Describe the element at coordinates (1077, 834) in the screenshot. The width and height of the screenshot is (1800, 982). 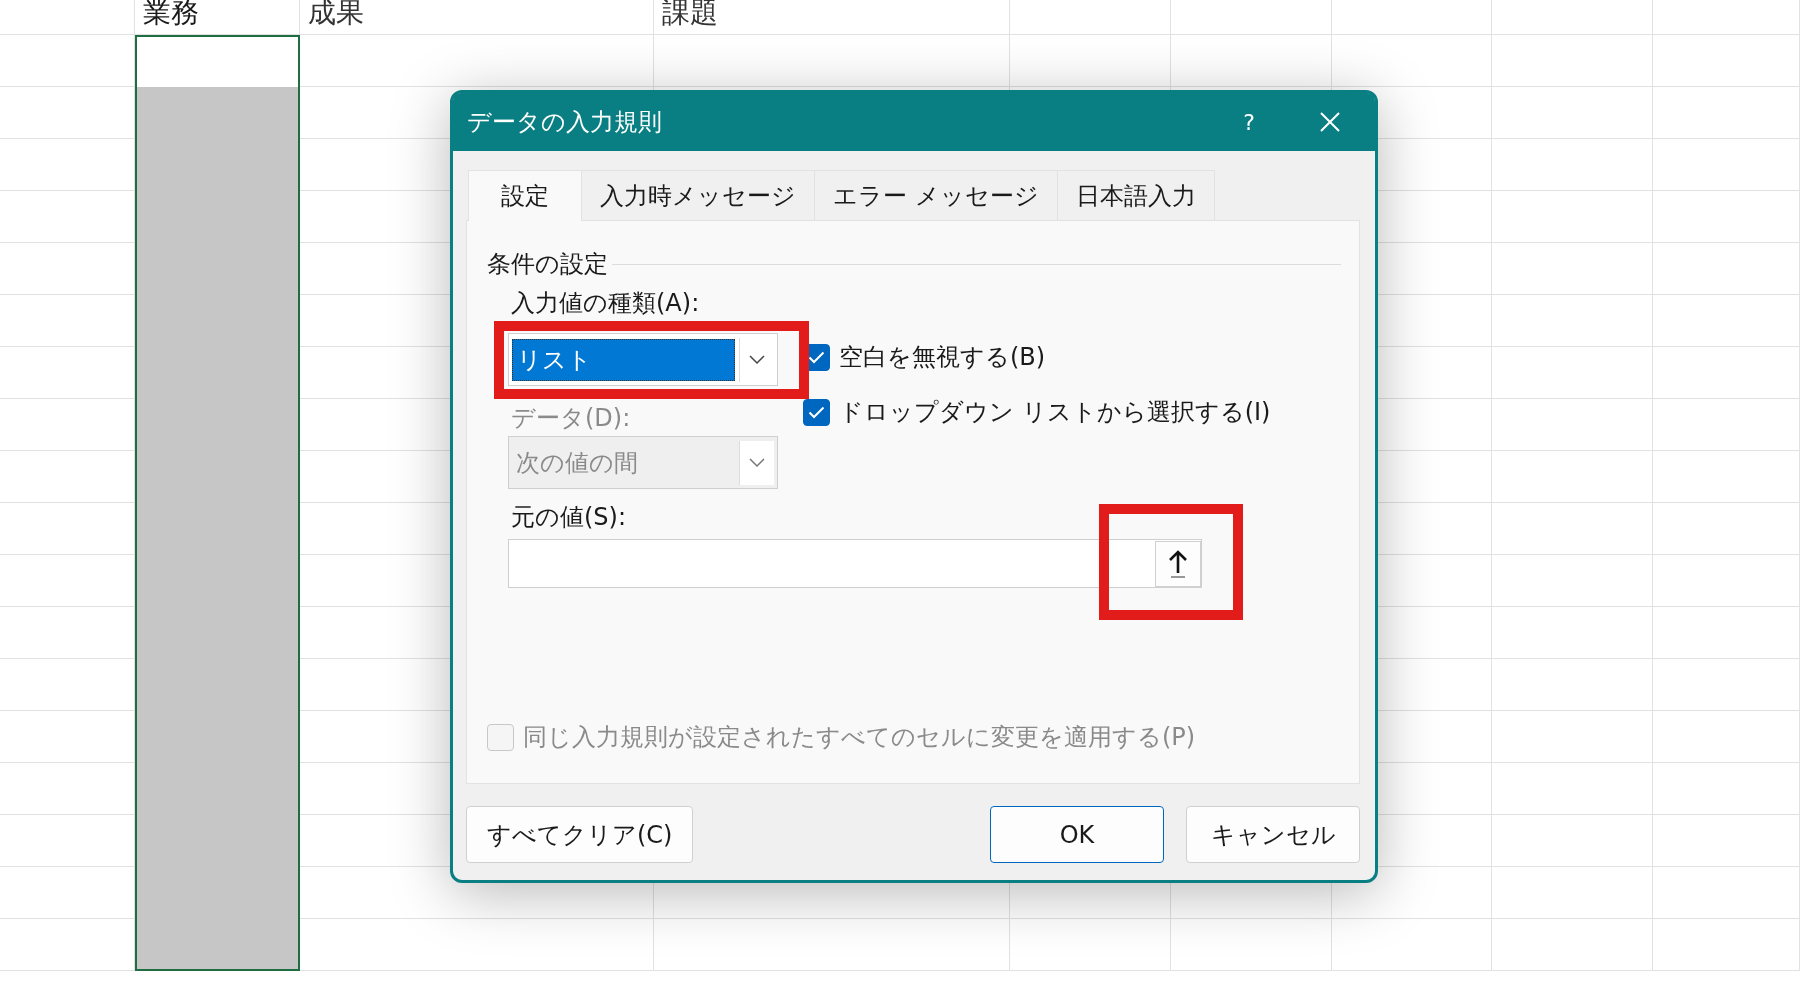
I see `dialog-button: OK` at that location.